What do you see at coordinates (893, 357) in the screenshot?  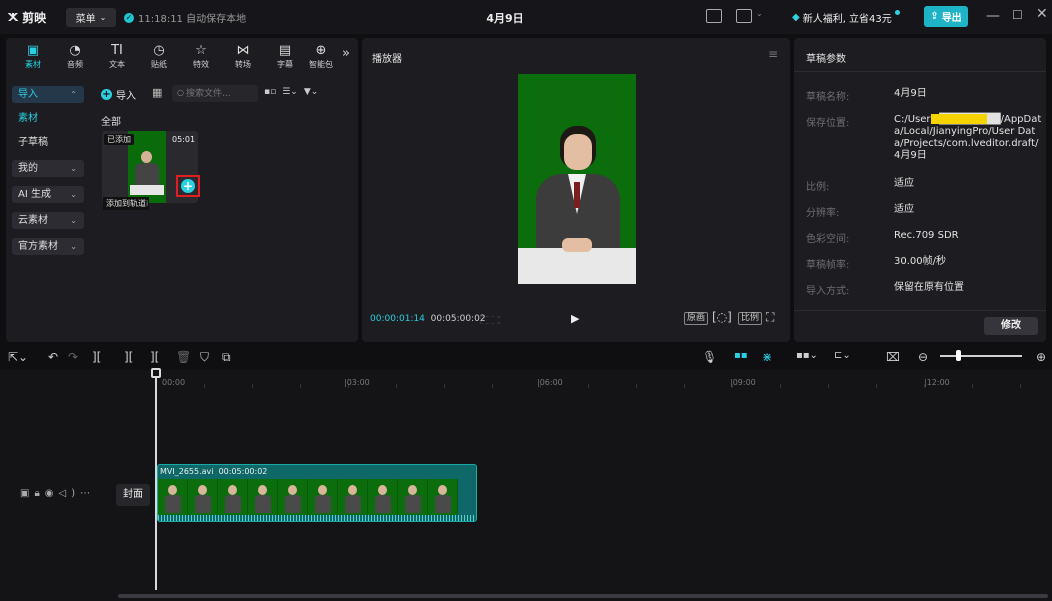 I see `subtitle-check-icon: ⌧` at bounding box center [893, 357].